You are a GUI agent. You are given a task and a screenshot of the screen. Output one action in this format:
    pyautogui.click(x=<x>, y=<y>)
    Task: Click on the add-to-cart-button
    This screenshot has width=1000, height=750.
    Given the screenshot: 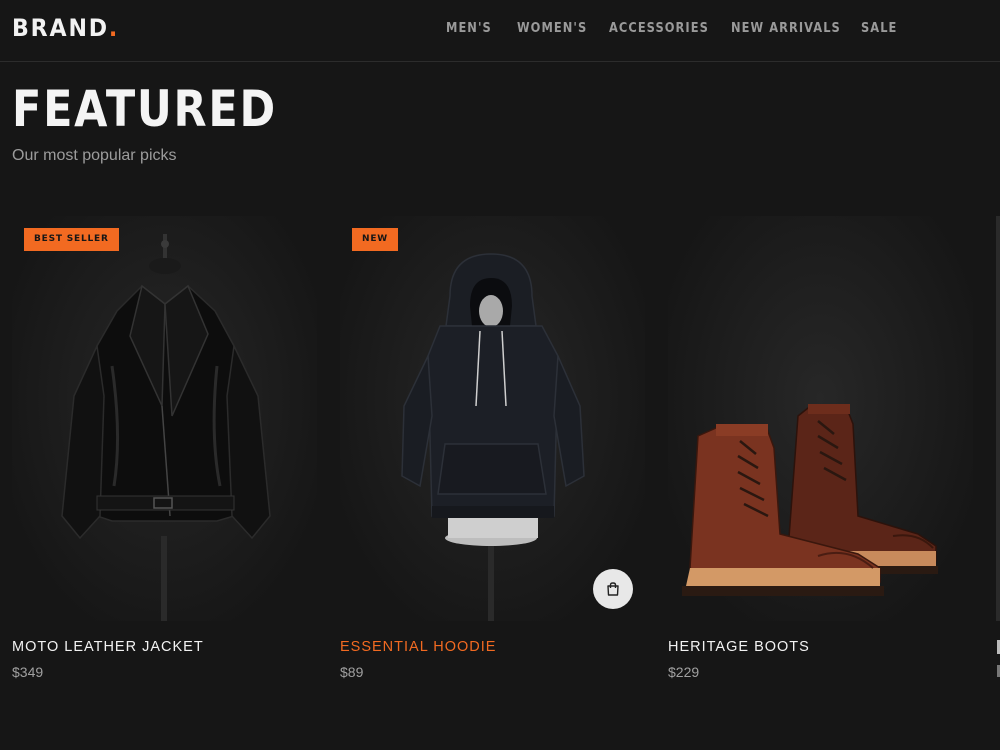 What is the action you would take?
    pyautogui.click(x=613, y=589)
    